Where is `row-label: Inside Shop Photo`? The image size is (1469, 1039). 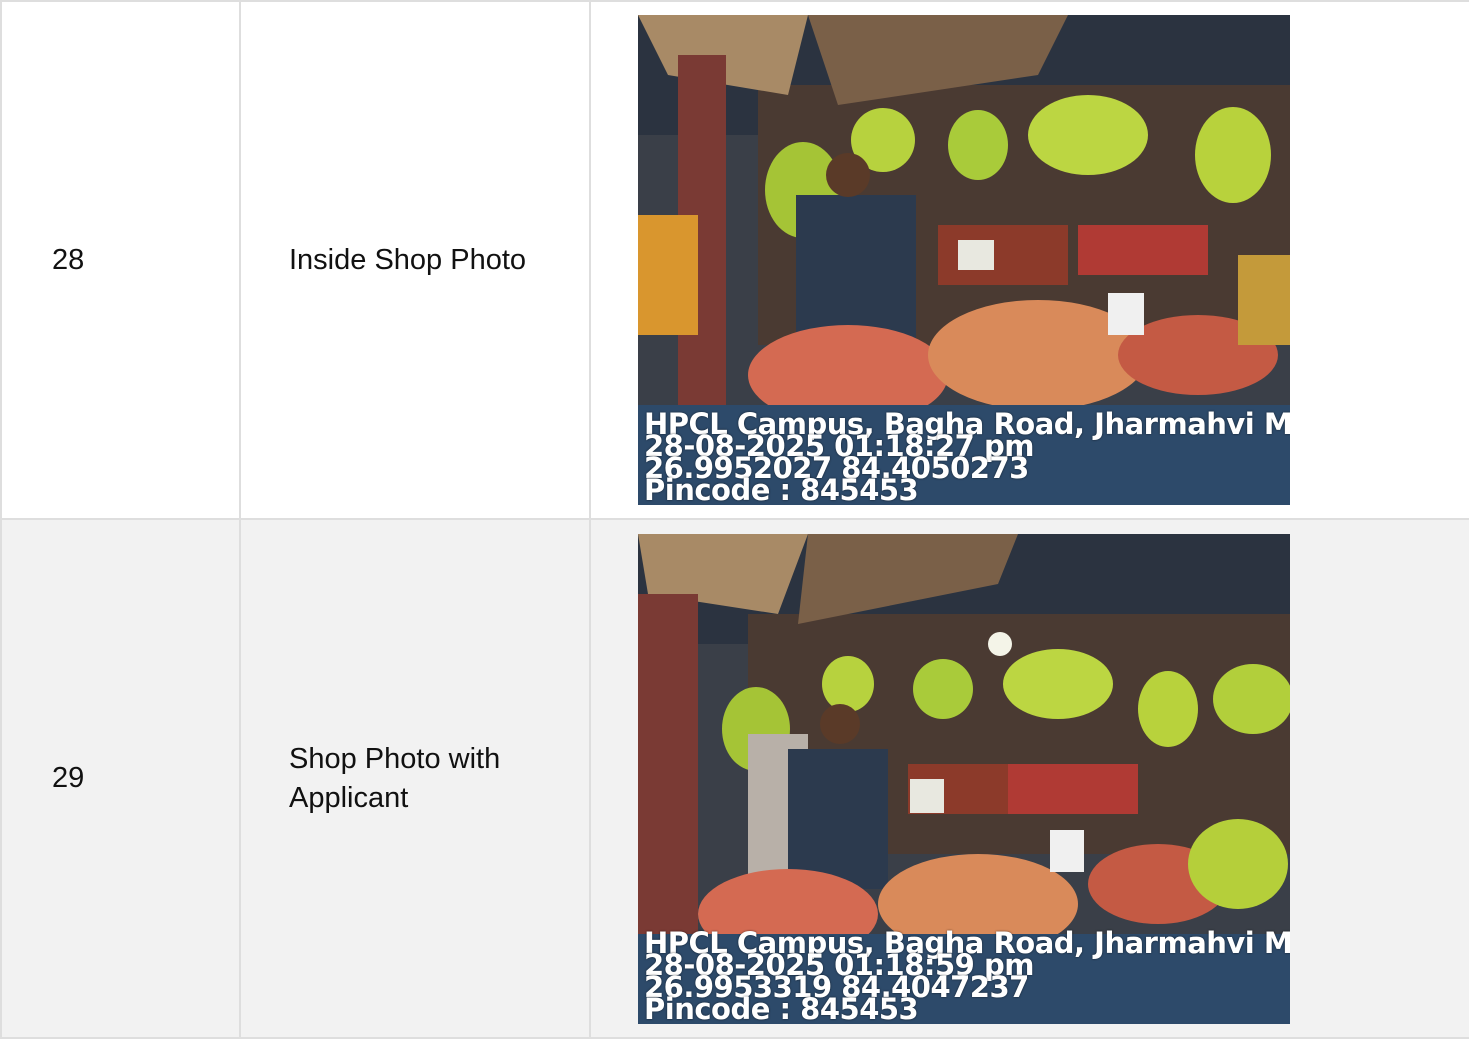 row-label: Inside Shop Photo is located at coordinates (415, 260).